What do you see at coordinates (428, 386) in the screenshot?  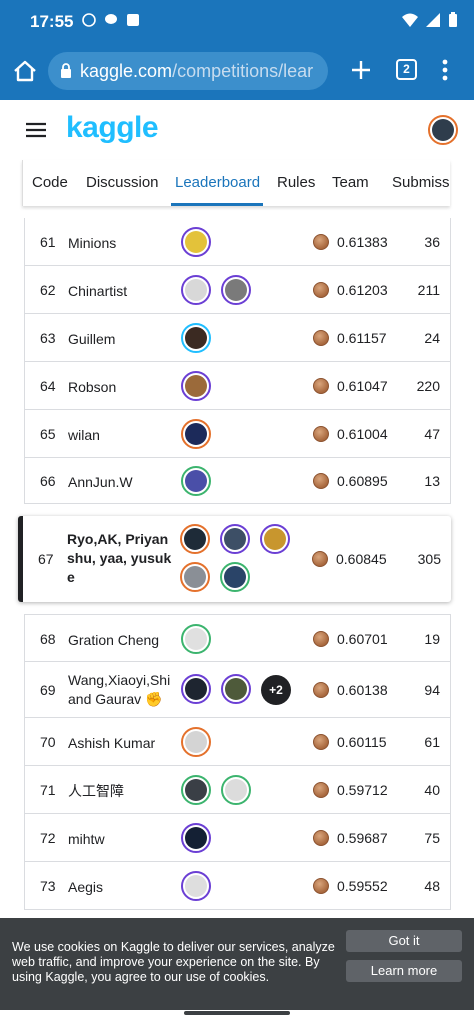 I see `entries-count: 220` at bounding box center [428, 386].